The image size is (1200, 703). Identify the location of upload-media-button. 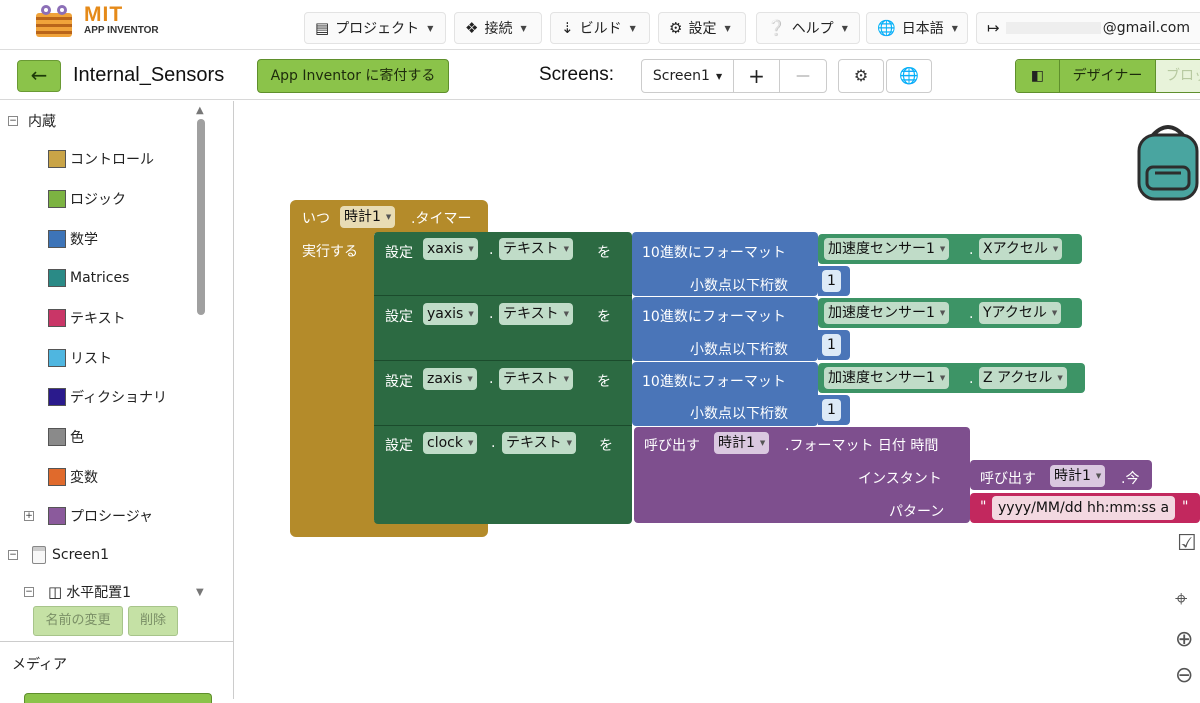
(118, 698).